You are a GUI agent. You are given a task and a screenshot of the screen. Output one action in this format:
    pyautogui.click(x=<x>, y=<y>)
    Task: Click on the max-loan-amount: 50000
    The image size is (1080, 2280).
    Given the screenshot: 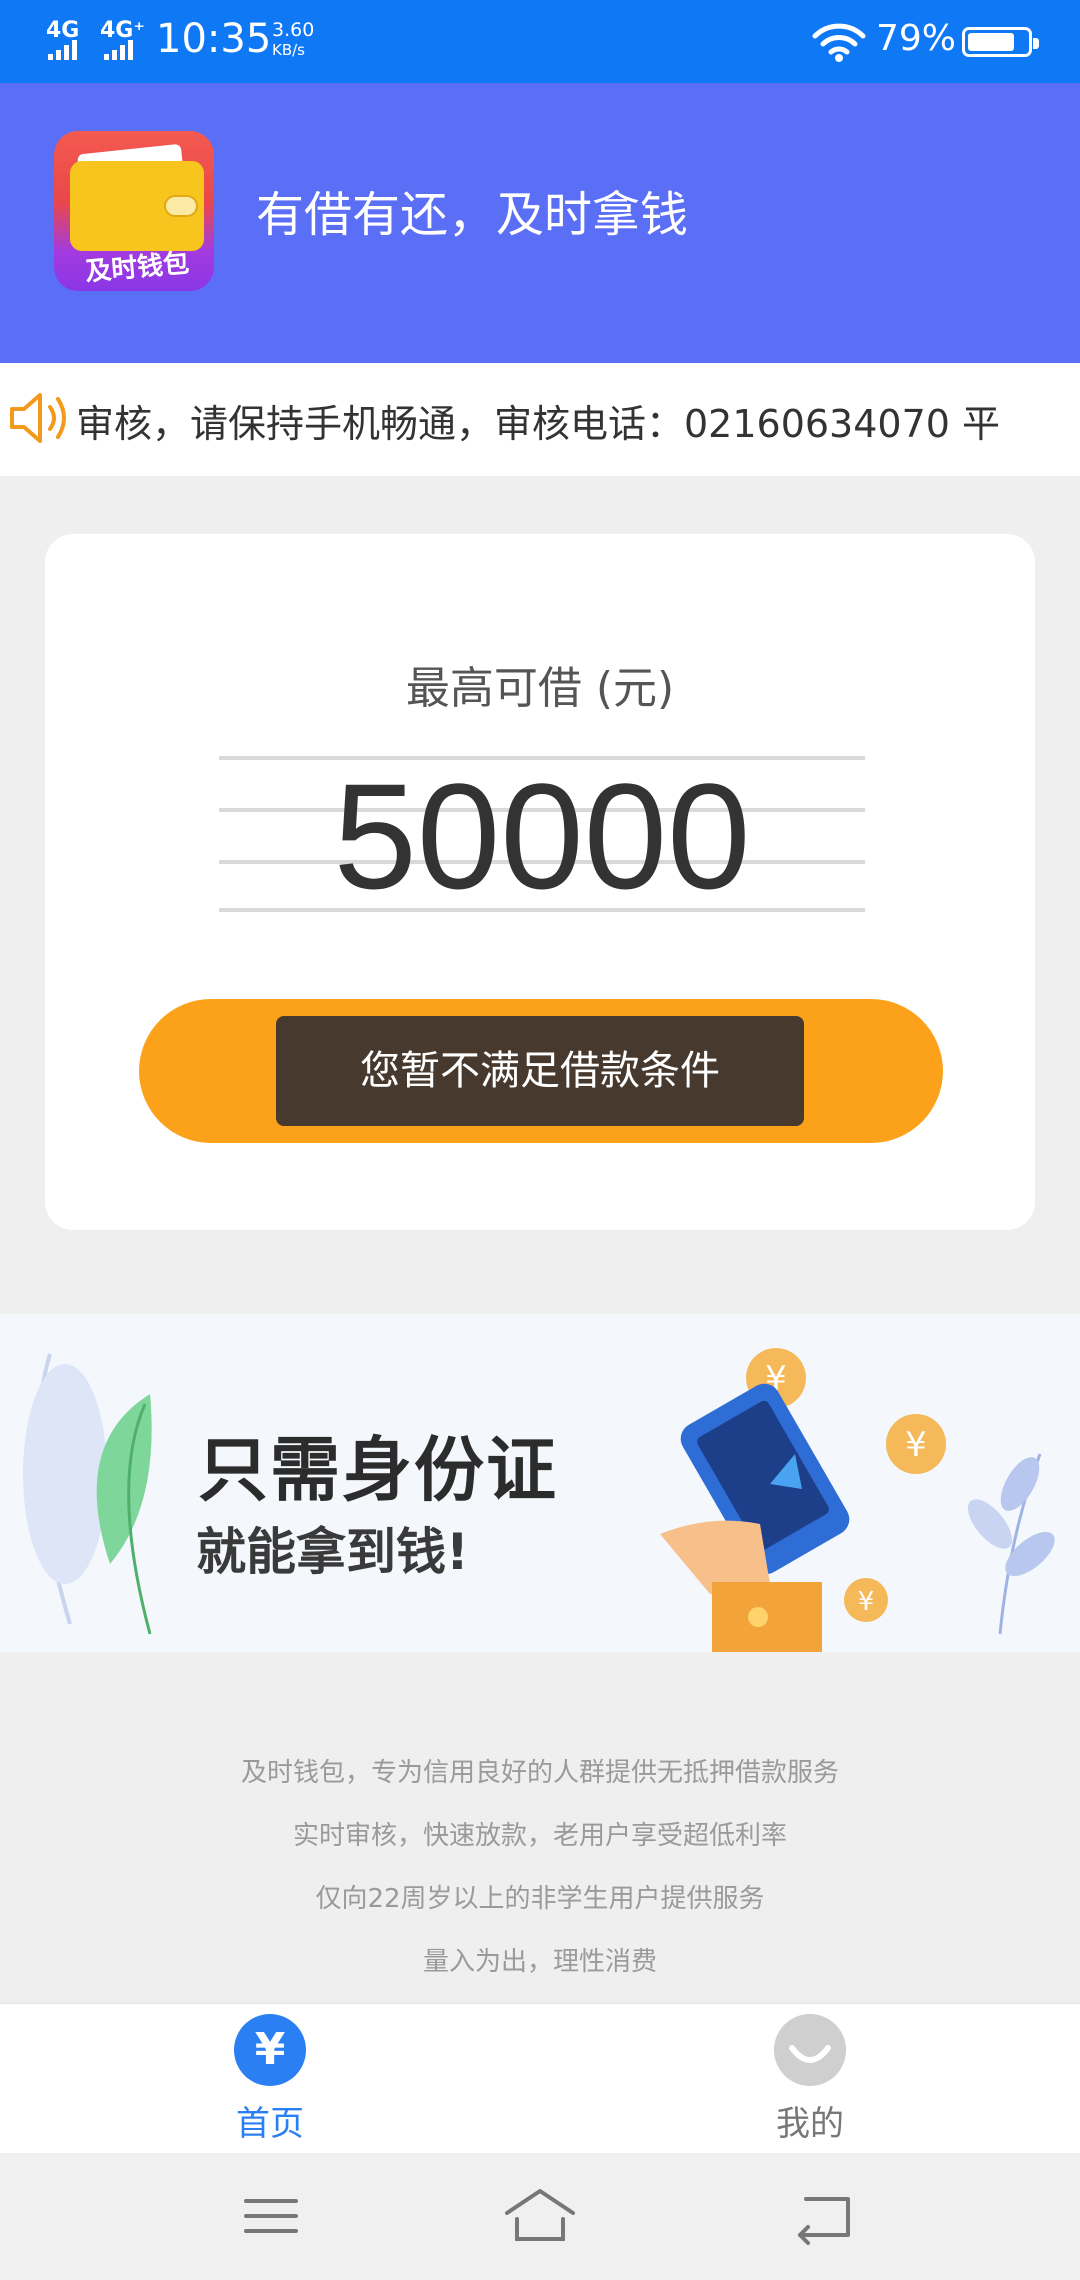 What is the action you would take?
    pyautogui.click(x=542, y=836)
    